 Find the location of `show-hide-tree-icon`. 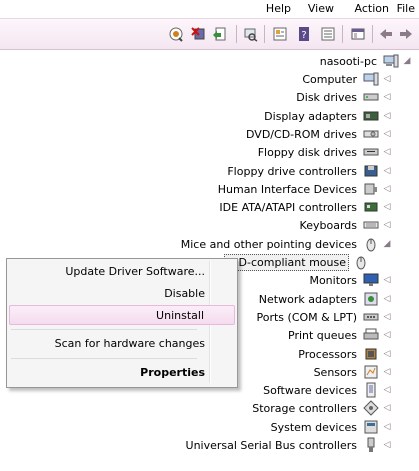

show-hide-tree-icon is located at coordinates (328, 34).